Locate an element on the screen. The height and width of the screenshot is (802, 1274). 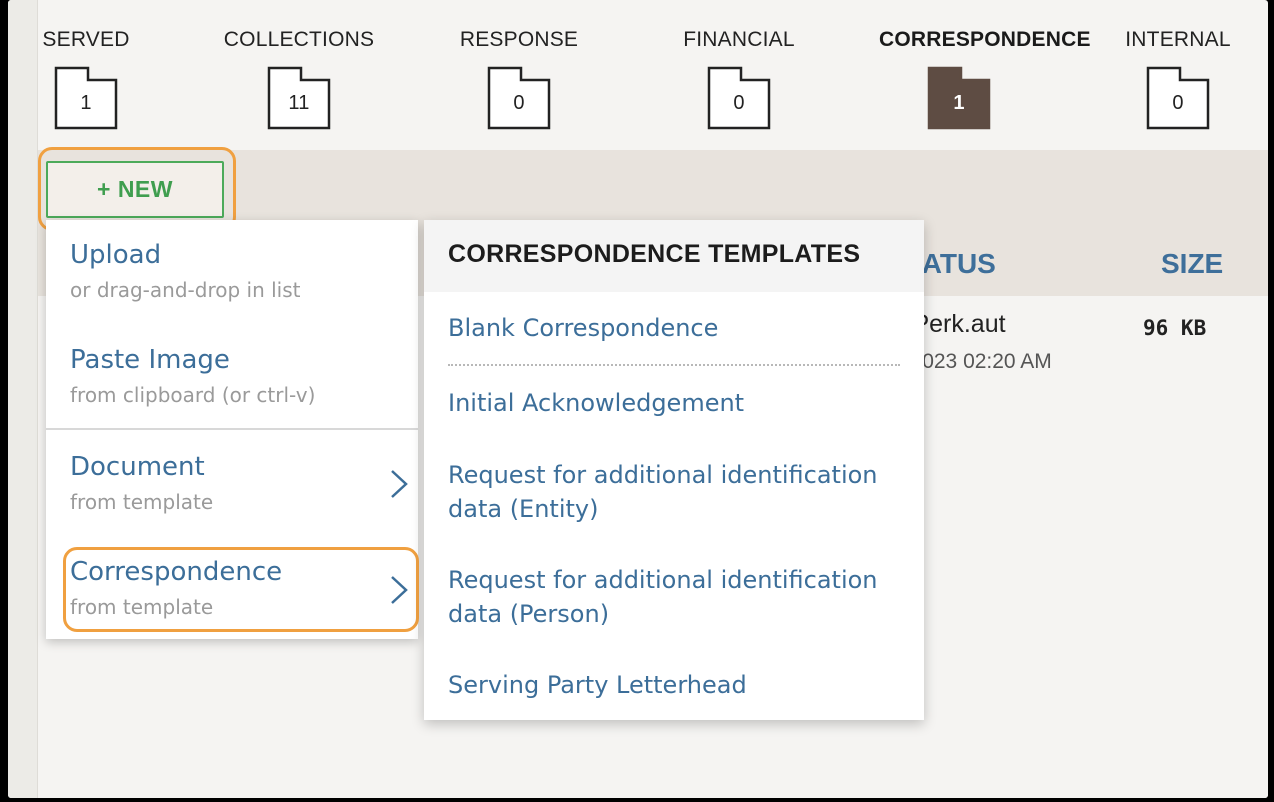
tab-financial: FINANCIAL 0 is located at coordinates (739, 78).